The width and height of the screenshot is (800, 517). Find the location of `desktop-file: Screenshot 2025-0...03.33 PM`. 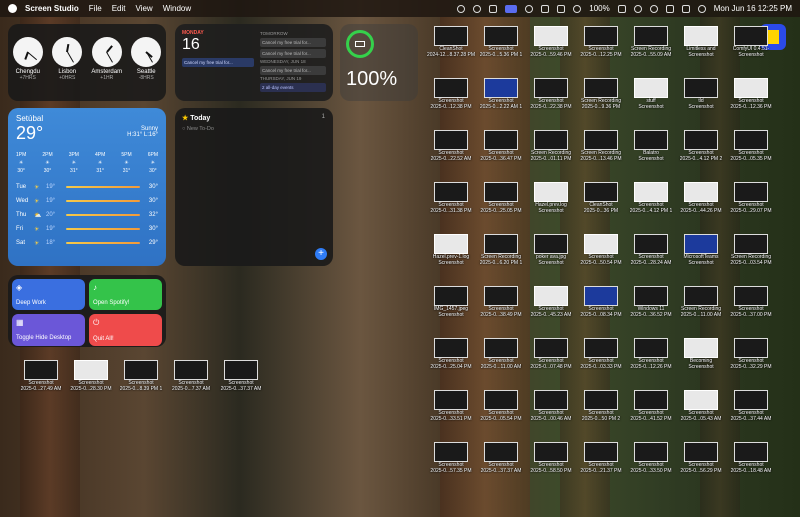

desktop-file: Screenshot 2025-0...03.33 PM is located at coordinates (601, 354).